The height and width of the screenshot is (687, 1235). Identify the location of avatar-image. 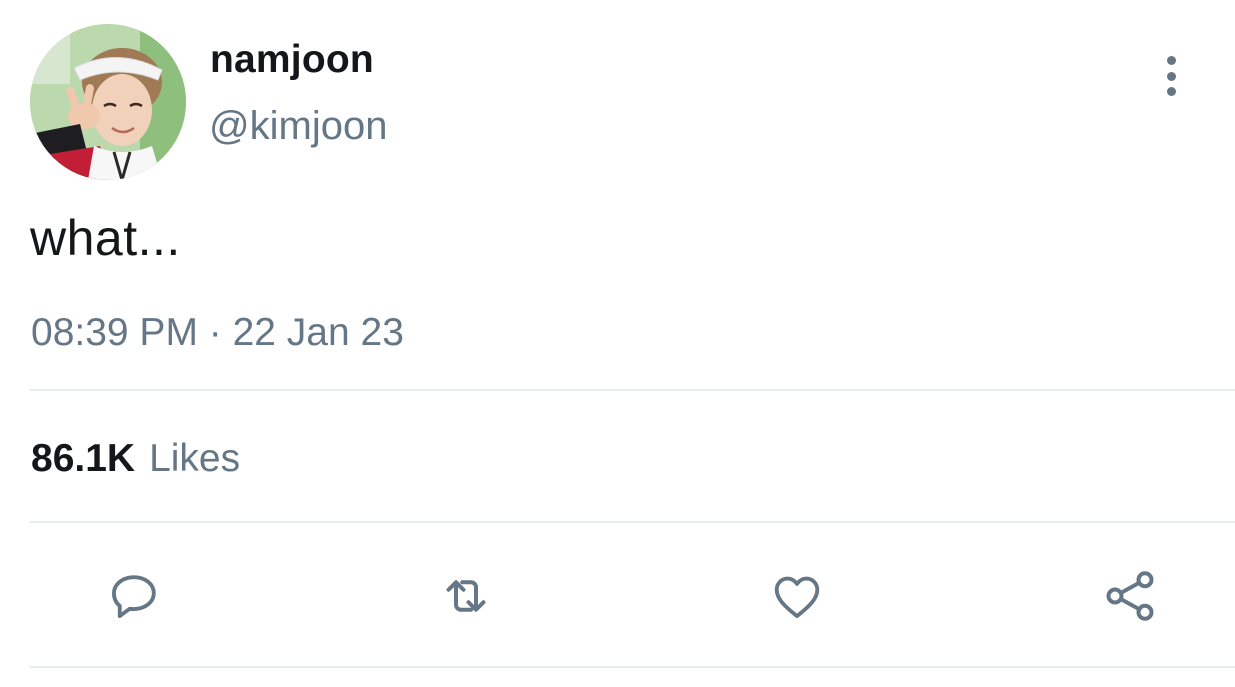
(108, 102).